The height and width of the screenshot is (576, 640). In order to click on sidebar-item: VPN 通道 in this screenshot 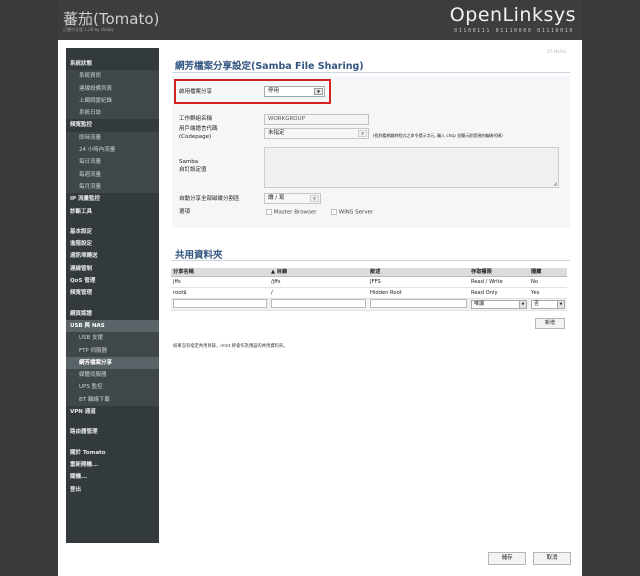, I will do `click(112, 412)`.